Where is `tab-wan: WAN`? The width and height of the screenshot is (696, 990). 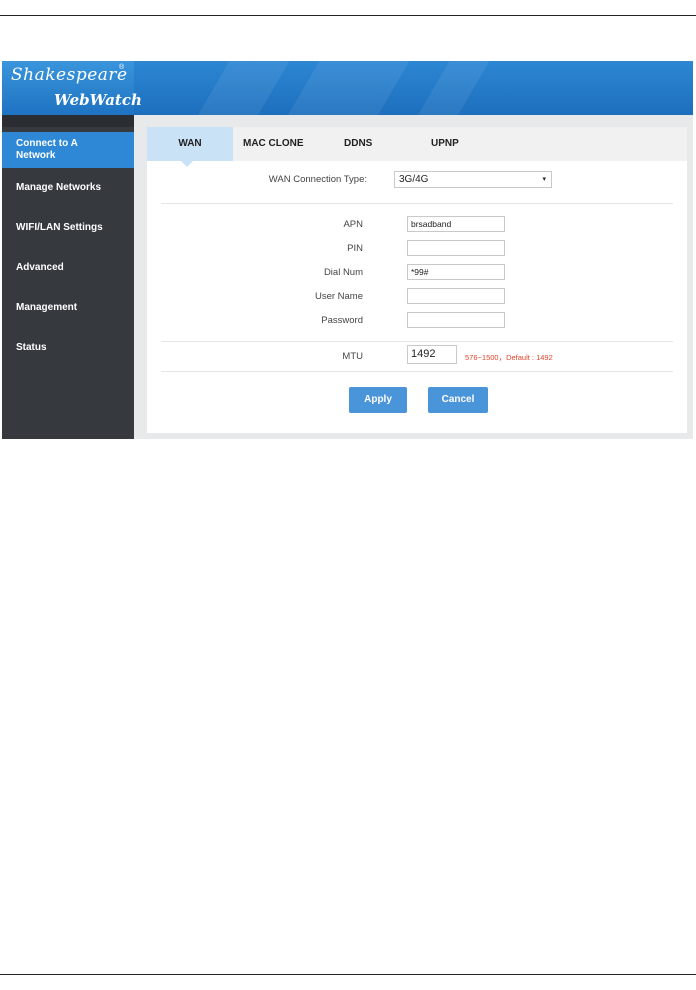
tab-wan: WAN is located at coordinates (190, 147).